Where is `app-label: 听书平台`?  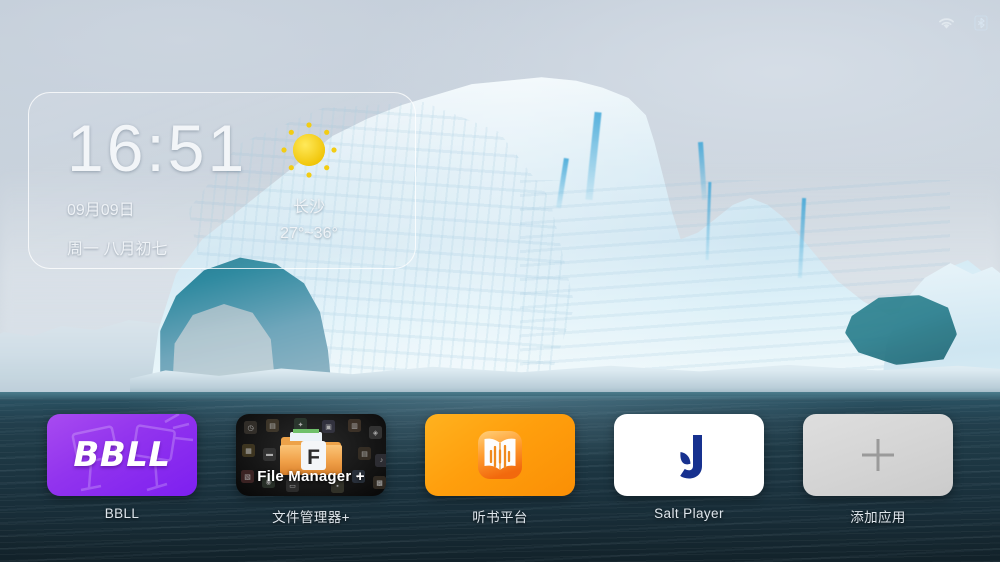
app-label: 听书平台 is located at coordinates (500, 517).